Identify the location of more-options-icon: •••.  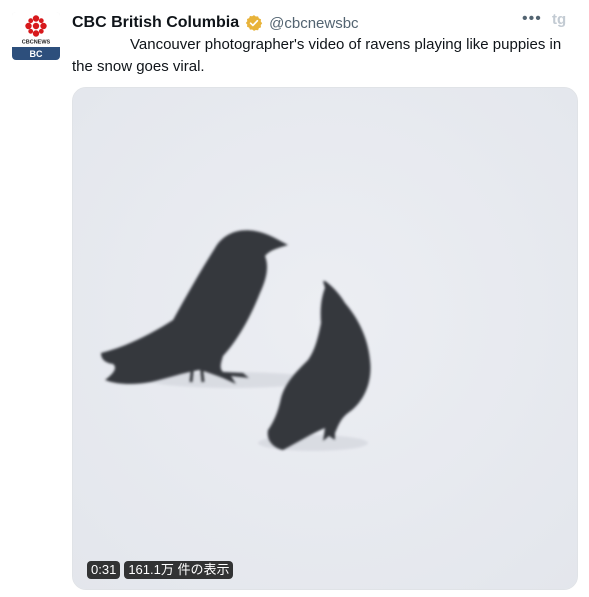
(532, 19).